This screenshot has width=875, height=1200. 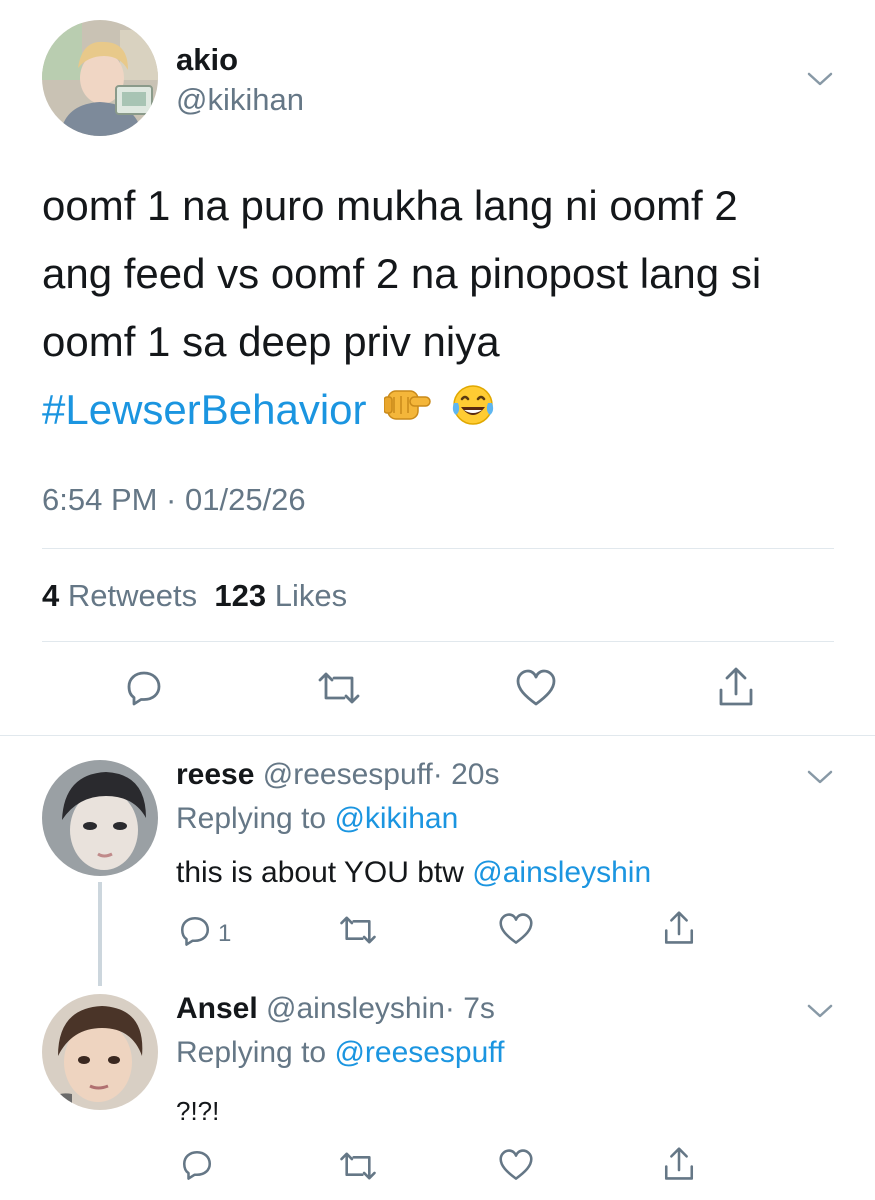 What do you see at coordinates (100, 818) in the screenshot?
I see `avatar-reese` at bounding box center [100, 818].